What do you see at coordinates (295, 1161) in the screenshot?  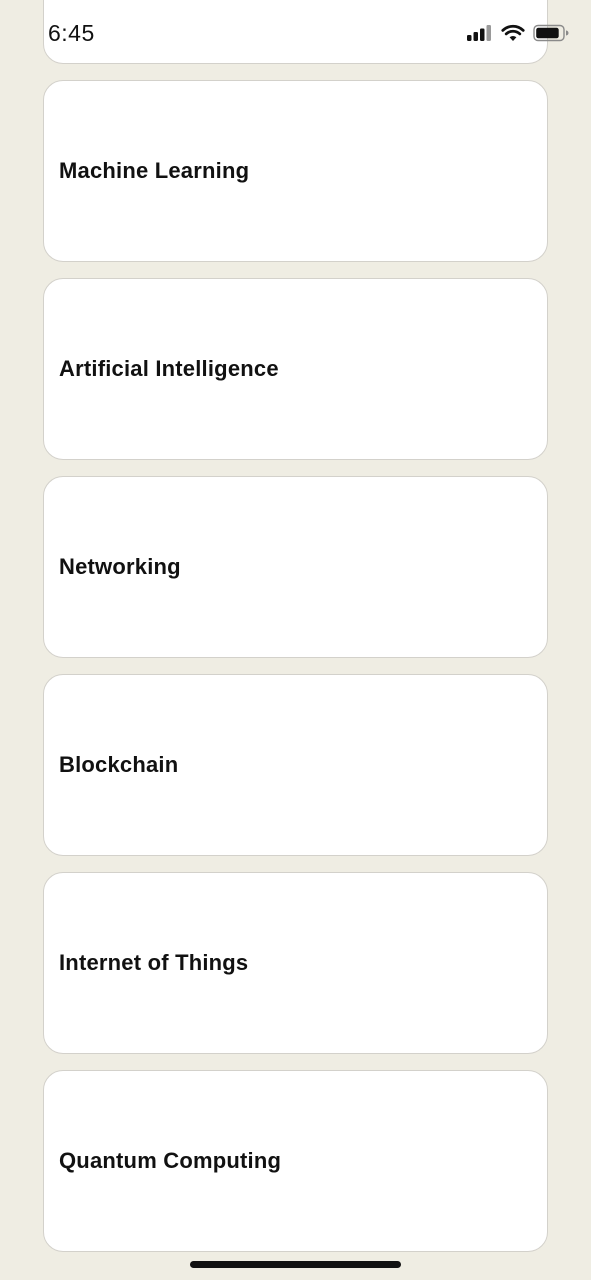 I see `topic-card-quantum-computing: Quantum Computing` at bounding box center [295, 1161].